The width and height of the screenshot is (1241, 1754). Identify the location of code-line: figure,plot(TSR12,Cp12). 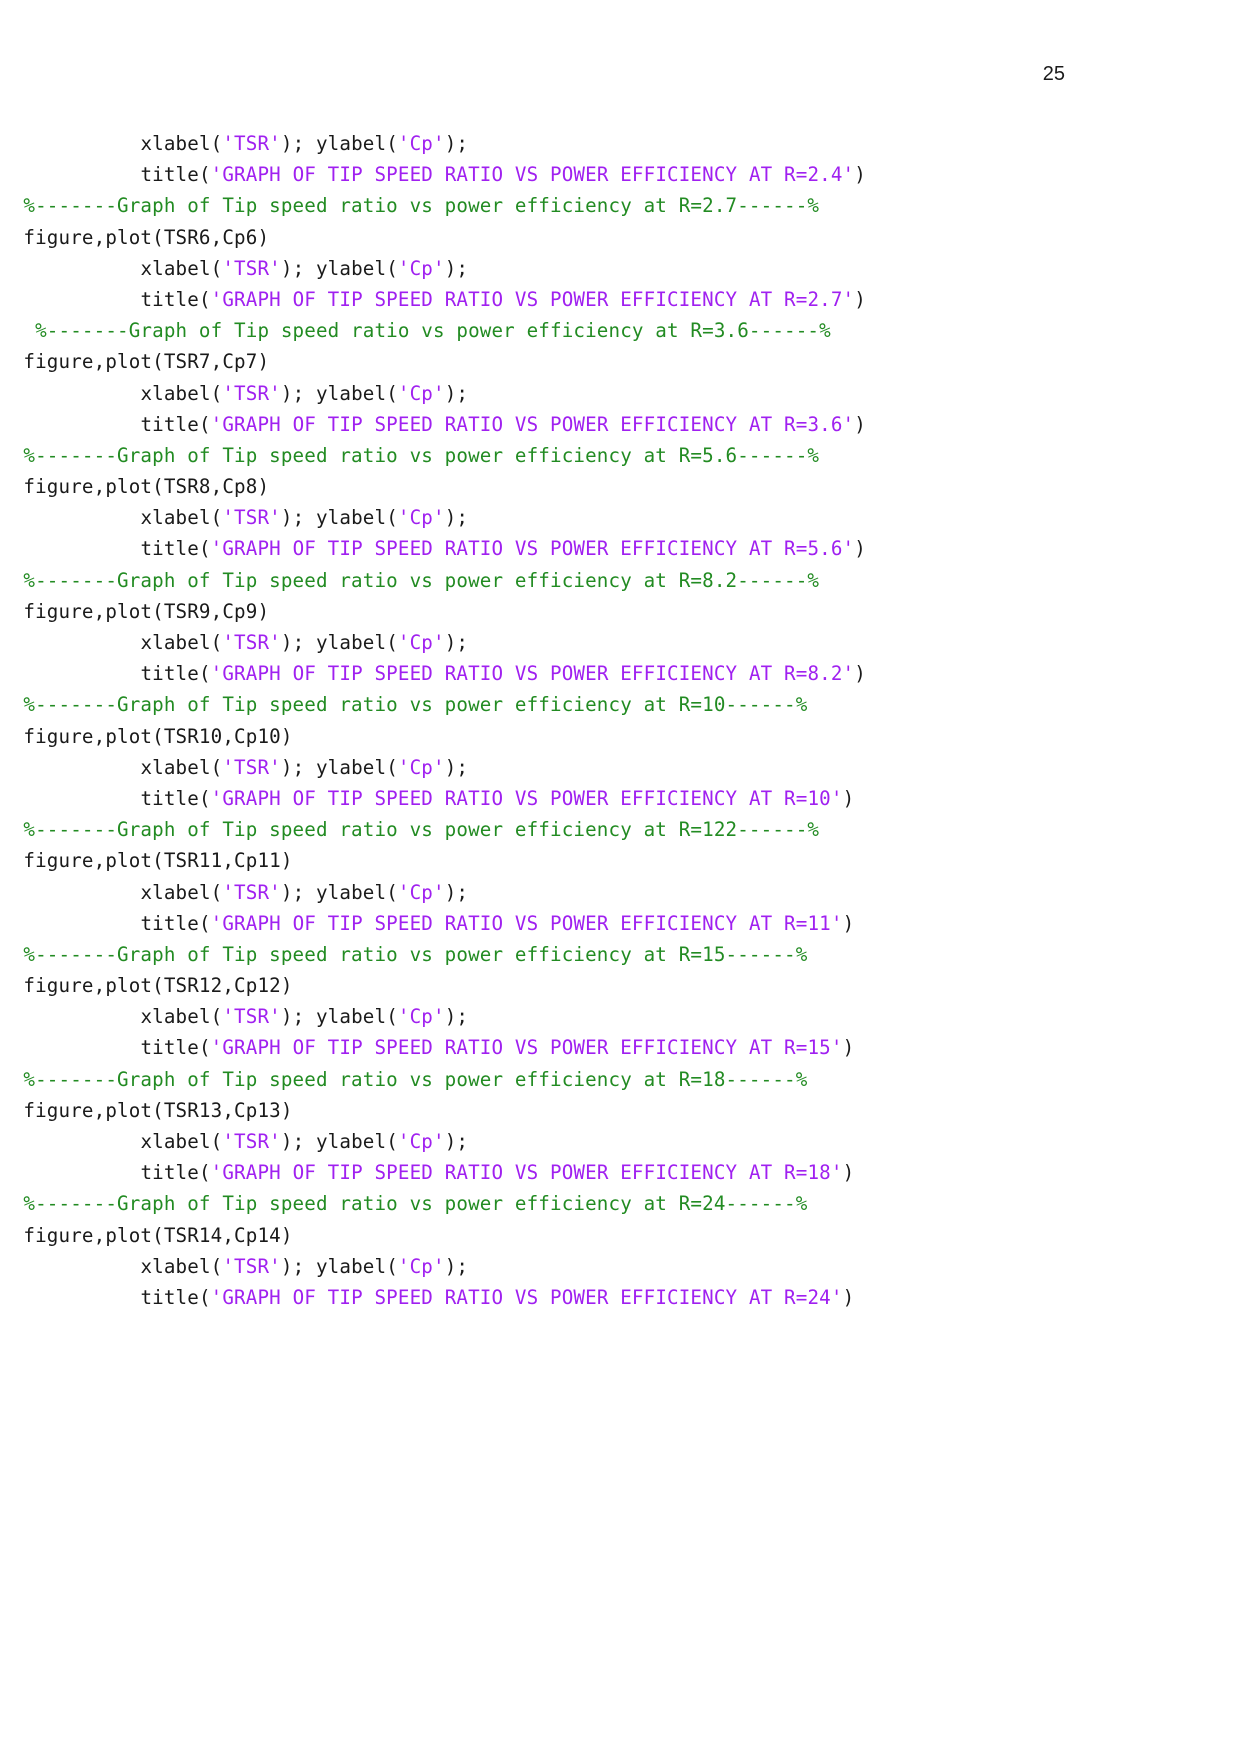
(620, 985).